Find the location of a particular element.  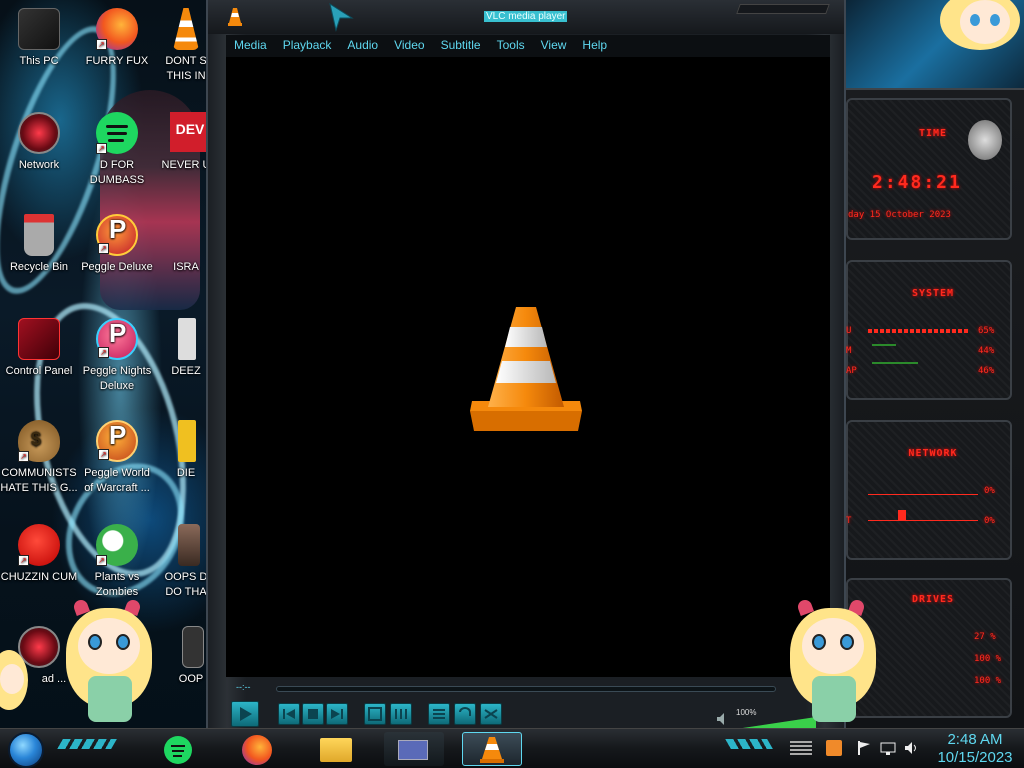

prev-icon is located at coordinates (289, 714).